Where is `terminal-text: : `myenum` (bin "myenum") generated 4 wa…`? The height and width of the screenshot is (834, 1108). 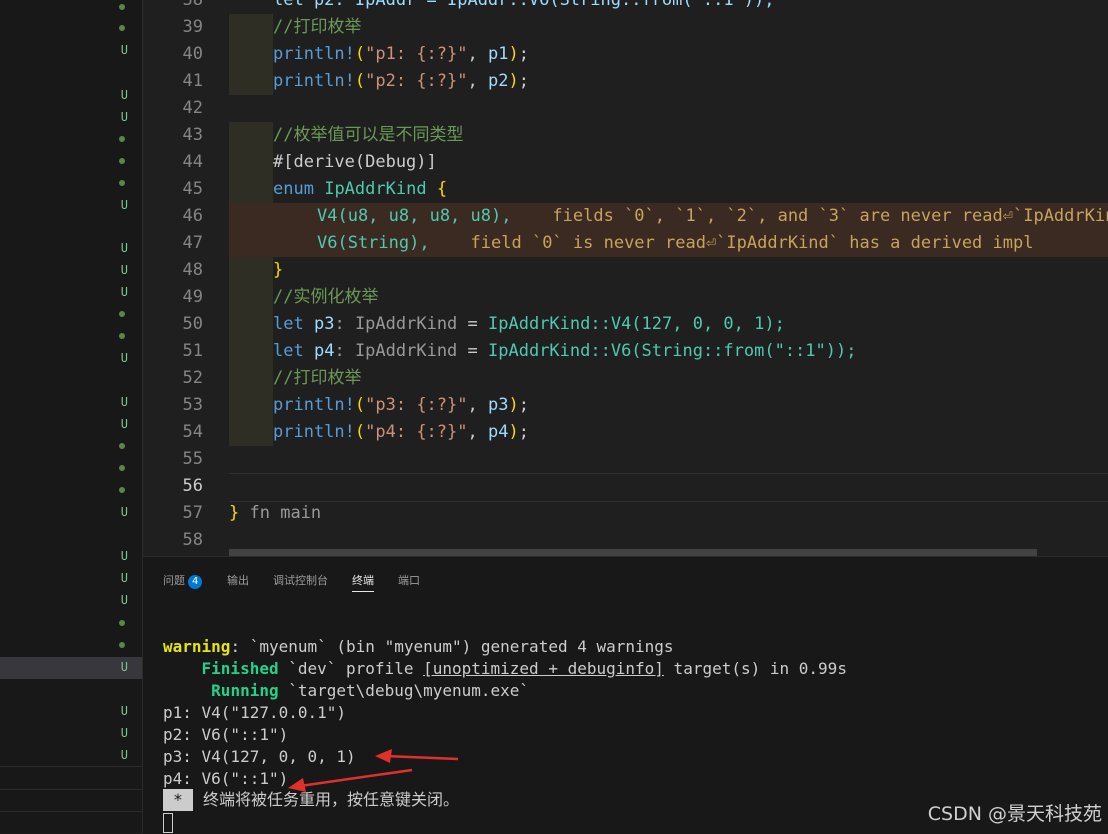
terminal-text: : `myenum` (bin "myenum") generated 4 wa… is located at coordinates (452, 646).